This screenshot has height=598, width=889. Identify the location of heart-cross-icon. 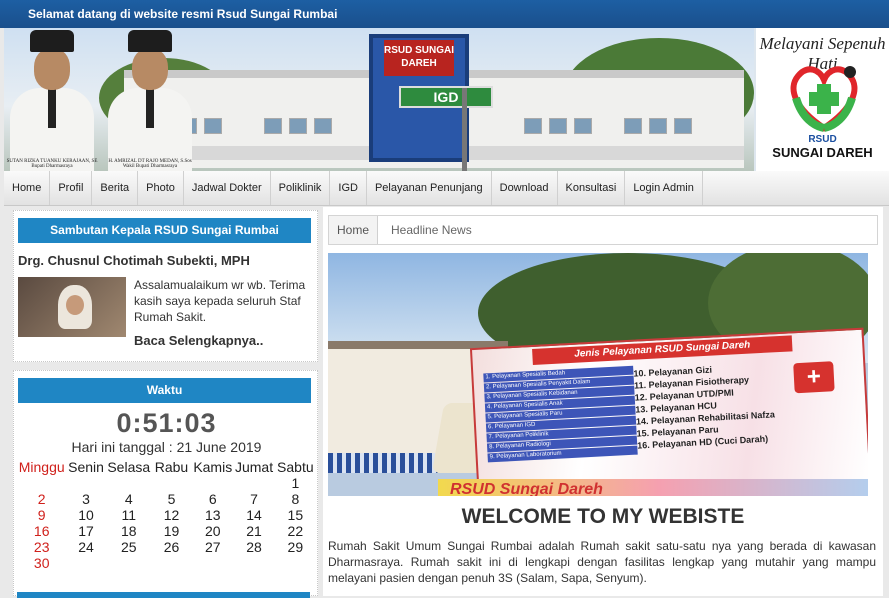
(824, 99).